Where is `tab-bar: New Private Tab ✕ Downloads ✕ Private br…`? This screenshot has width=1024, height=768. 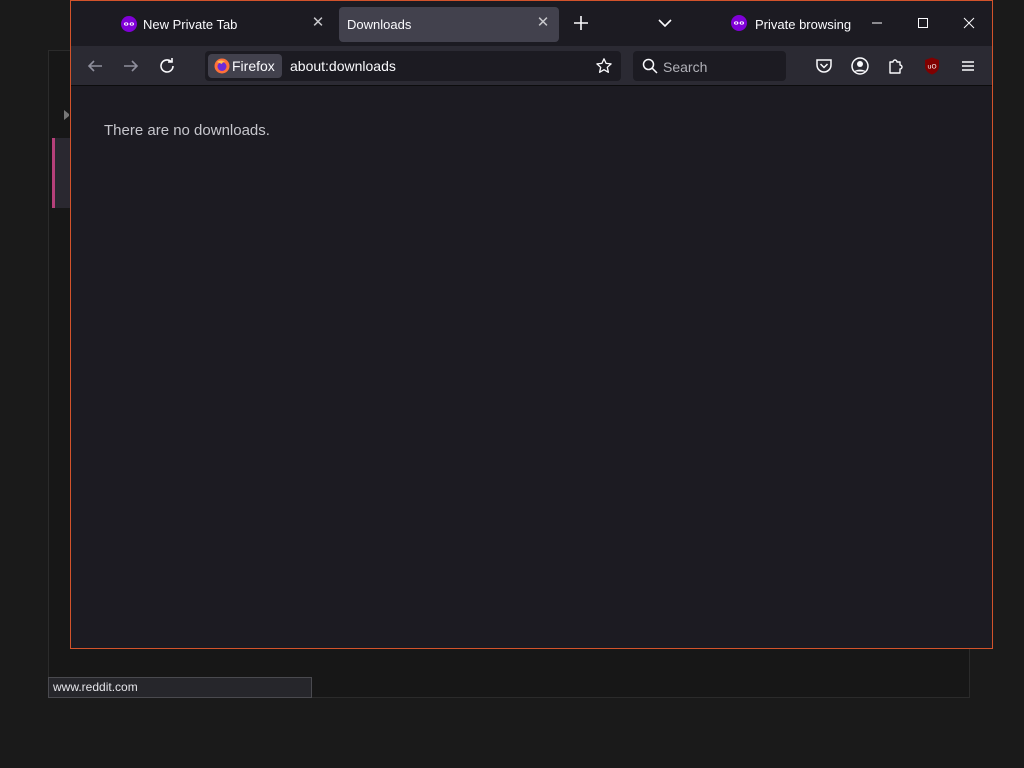 tab-bar: New Private Tab ✕ Downloads ✕ Private br… is located at coordinates (531, 23).